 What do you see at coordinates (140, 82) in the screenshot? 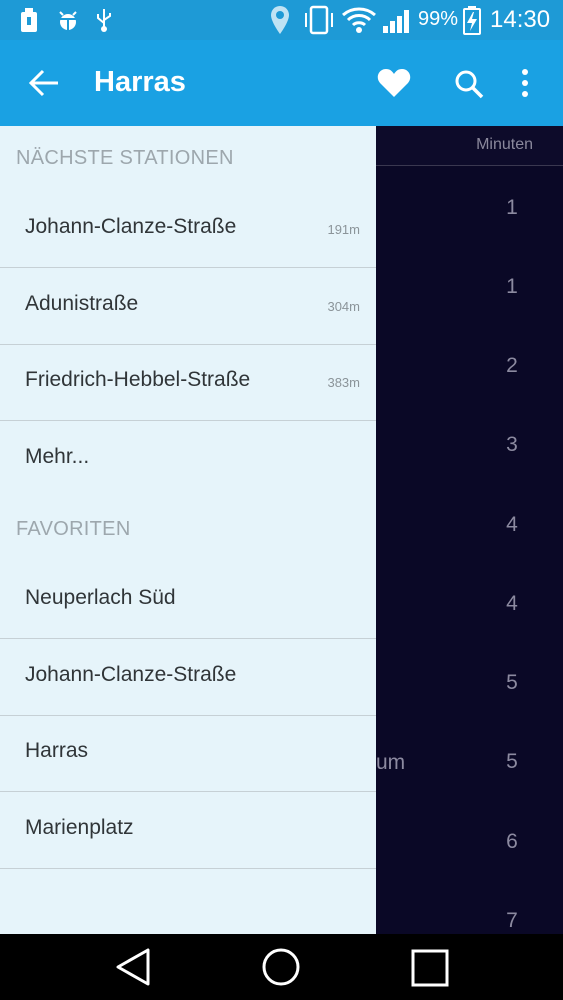
I see `page-title: Harras` at bounding box center [140, 82].